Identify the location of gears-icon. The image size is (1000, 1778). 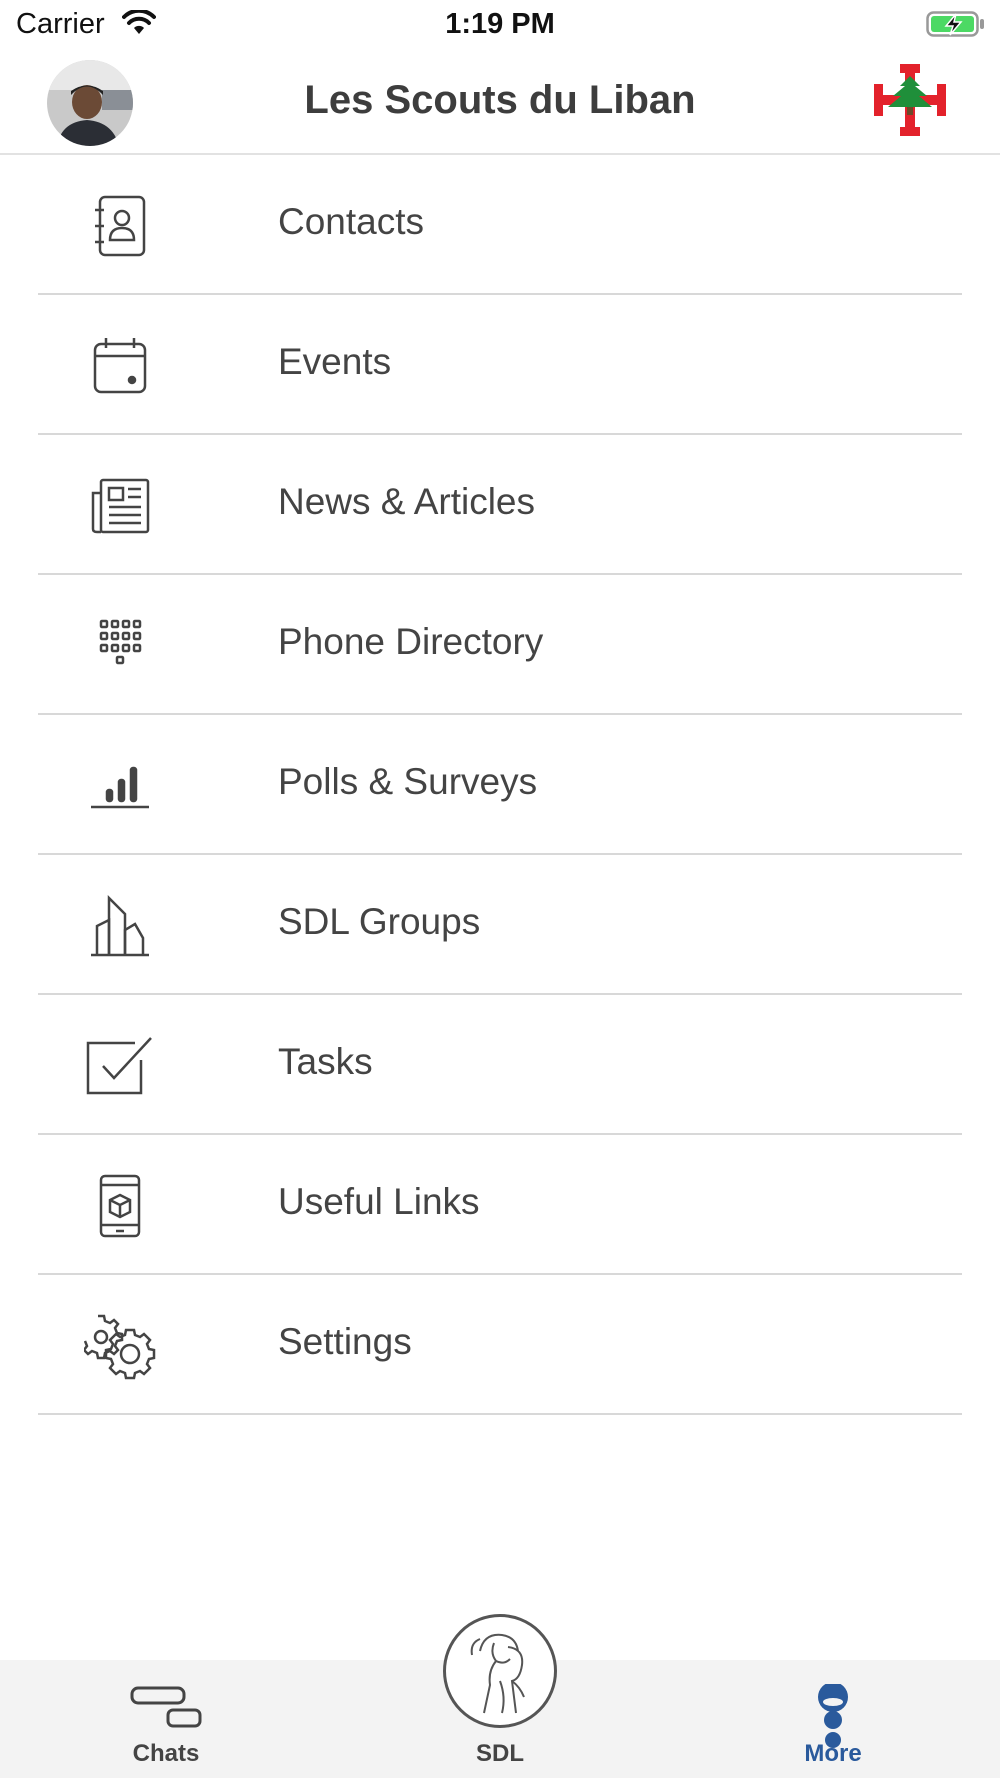
(120, 1346).